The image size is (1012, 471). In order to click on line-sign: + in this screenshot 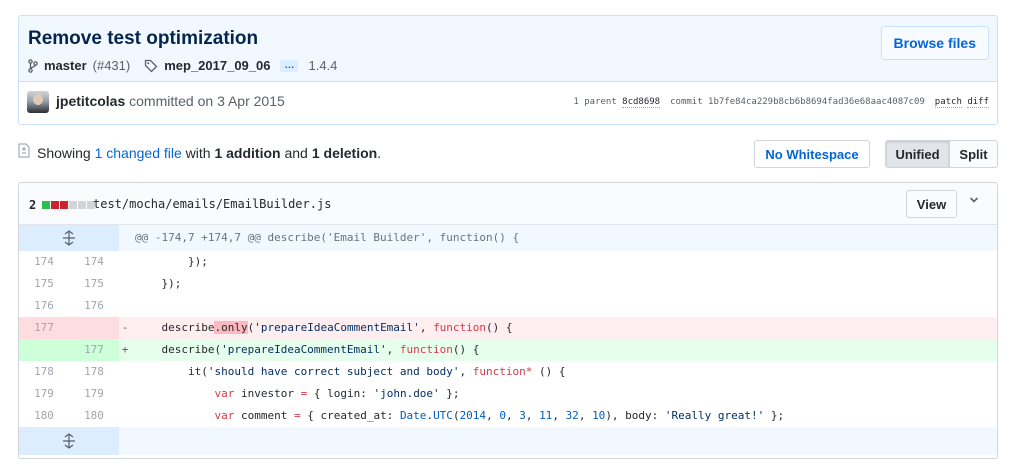, I will do `click(125, 349)`.